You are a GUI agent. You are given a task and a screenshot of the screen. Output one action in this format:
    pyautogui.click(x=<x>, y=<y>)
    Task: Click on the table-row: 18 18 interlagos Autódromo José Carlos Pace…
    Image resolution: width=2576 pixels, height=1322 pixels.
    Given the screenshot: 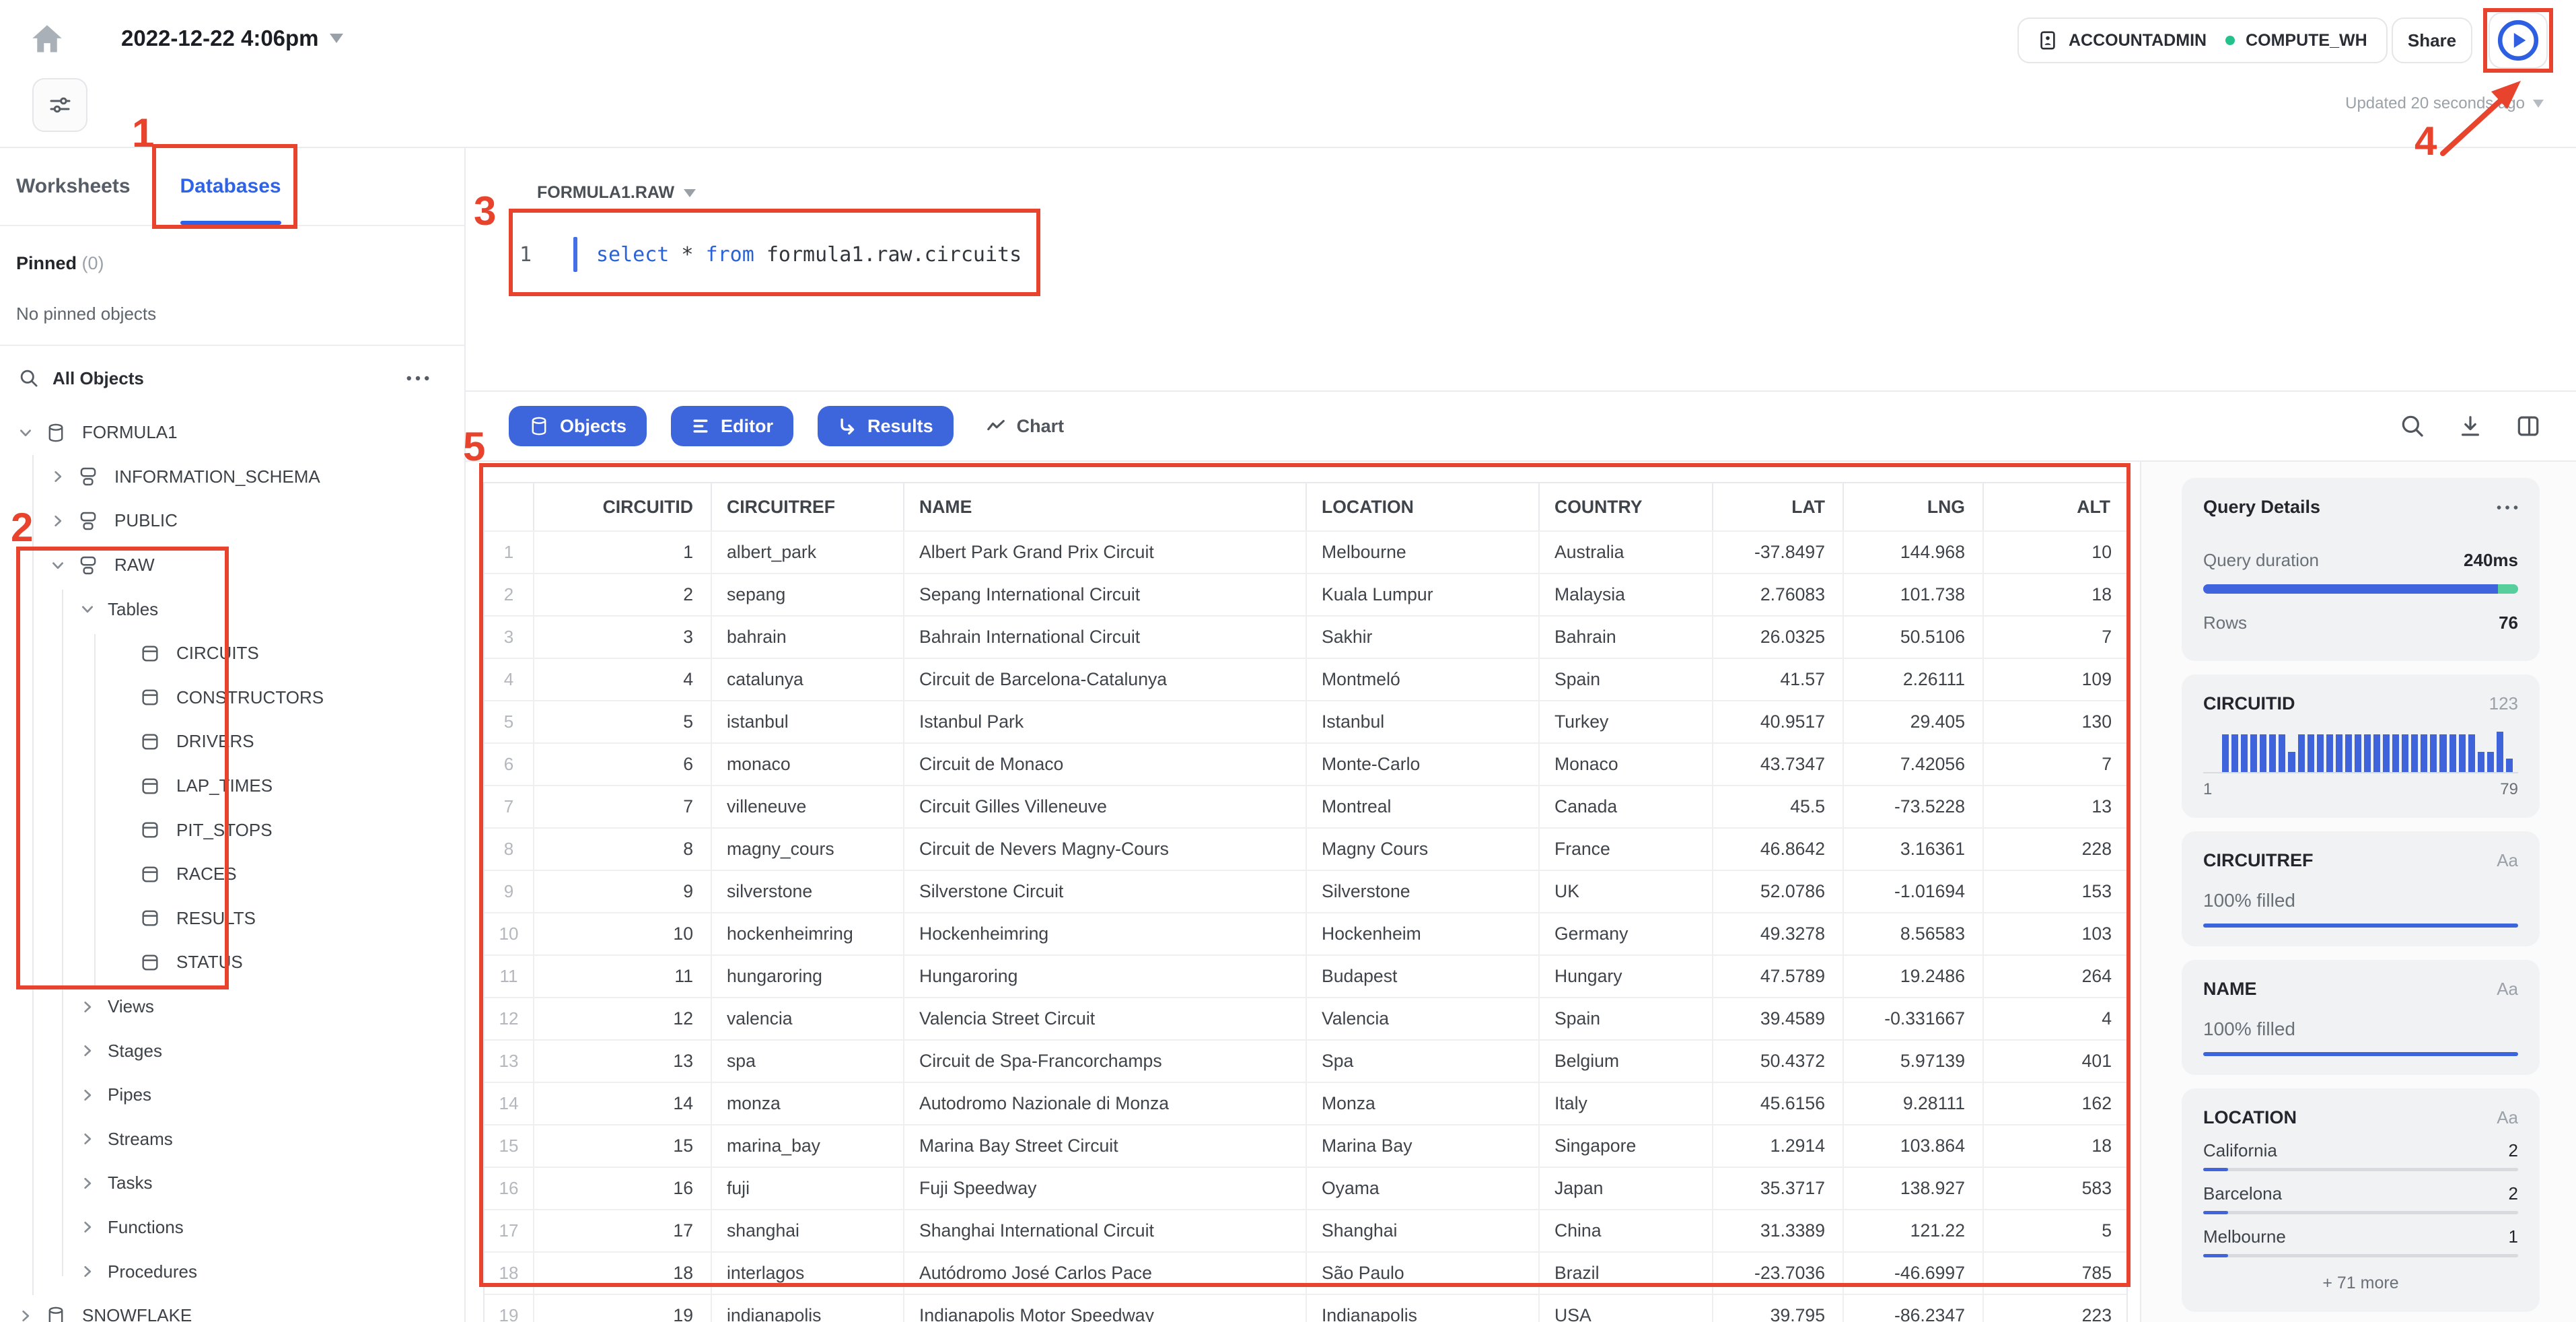 What is the action you would take?
    pyautogui.click(x=1305, y=1272)
    